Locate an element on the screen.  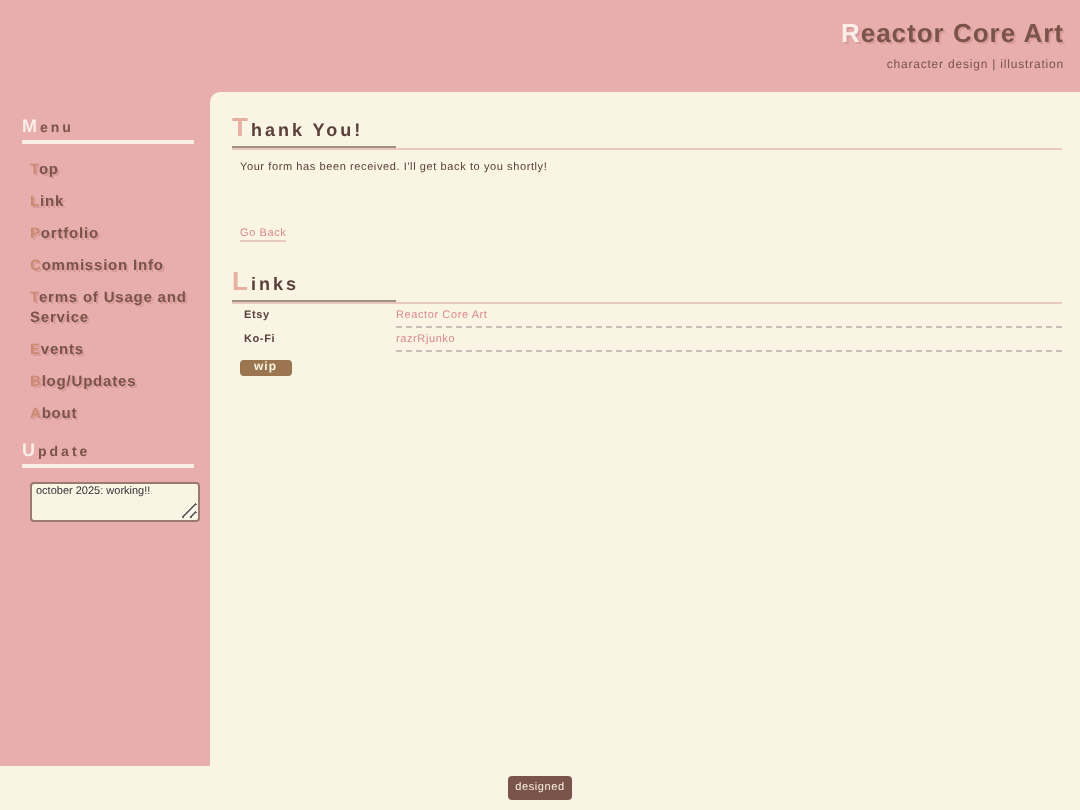
menu-heading: Menu is located at coordinates (108, 130).